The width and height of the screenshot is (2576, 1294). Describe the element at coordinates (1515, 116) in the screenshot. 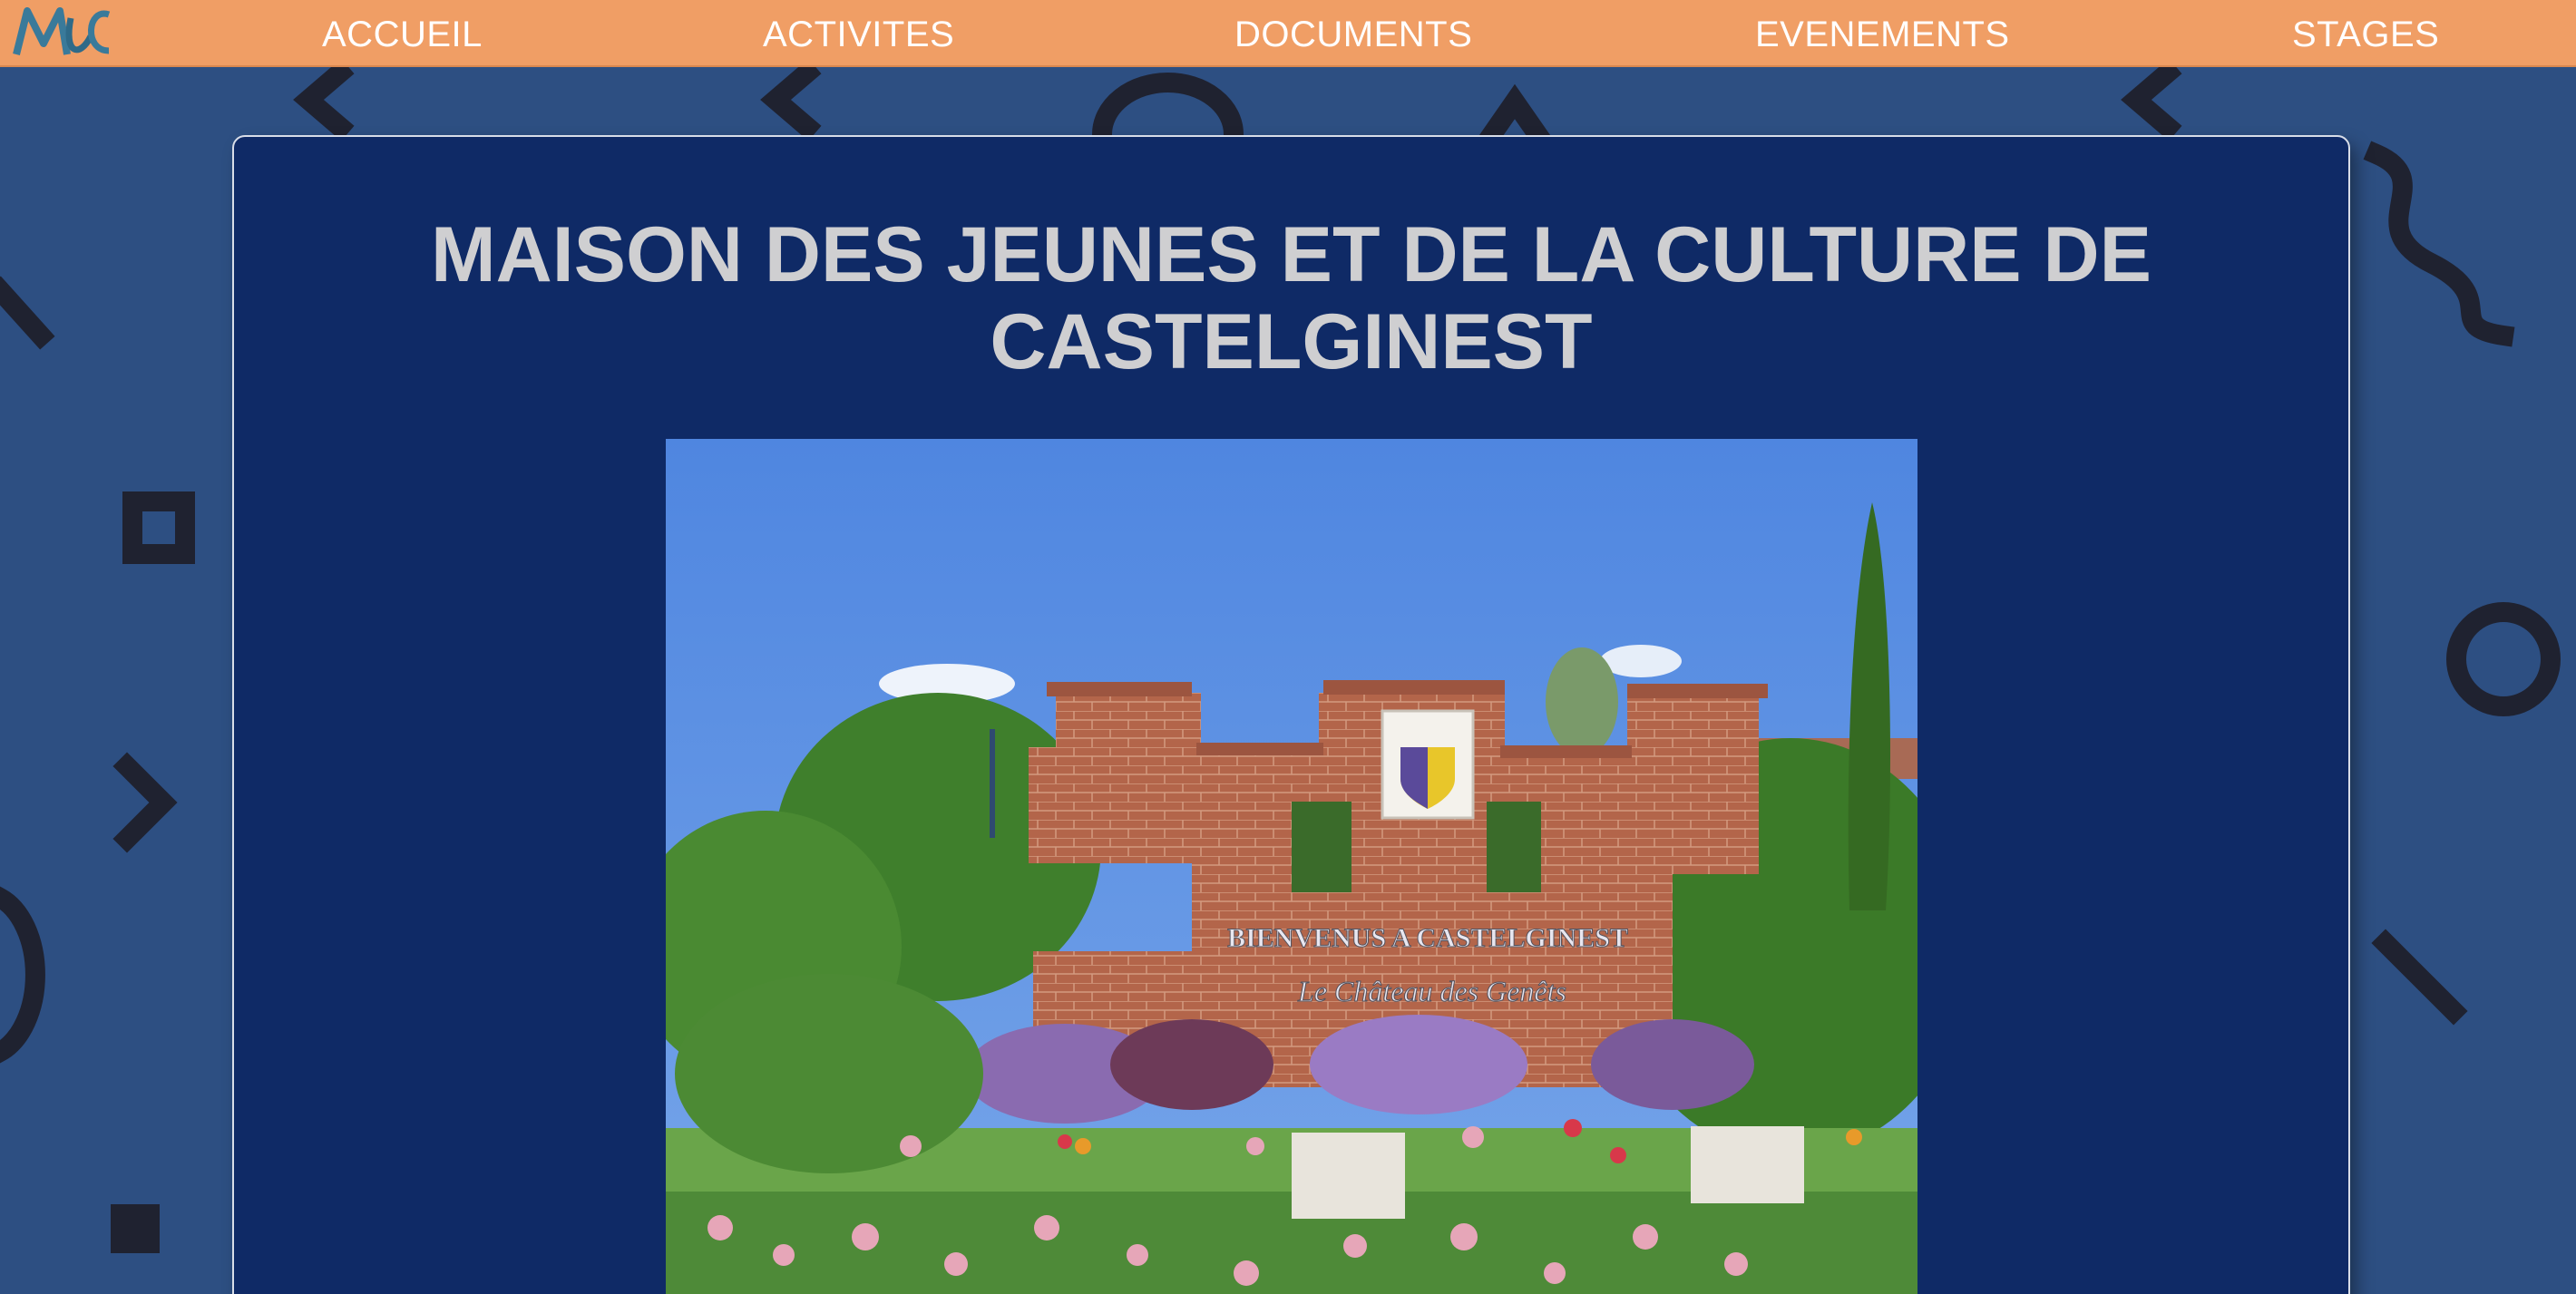

I see `triangle-shape` at that location.